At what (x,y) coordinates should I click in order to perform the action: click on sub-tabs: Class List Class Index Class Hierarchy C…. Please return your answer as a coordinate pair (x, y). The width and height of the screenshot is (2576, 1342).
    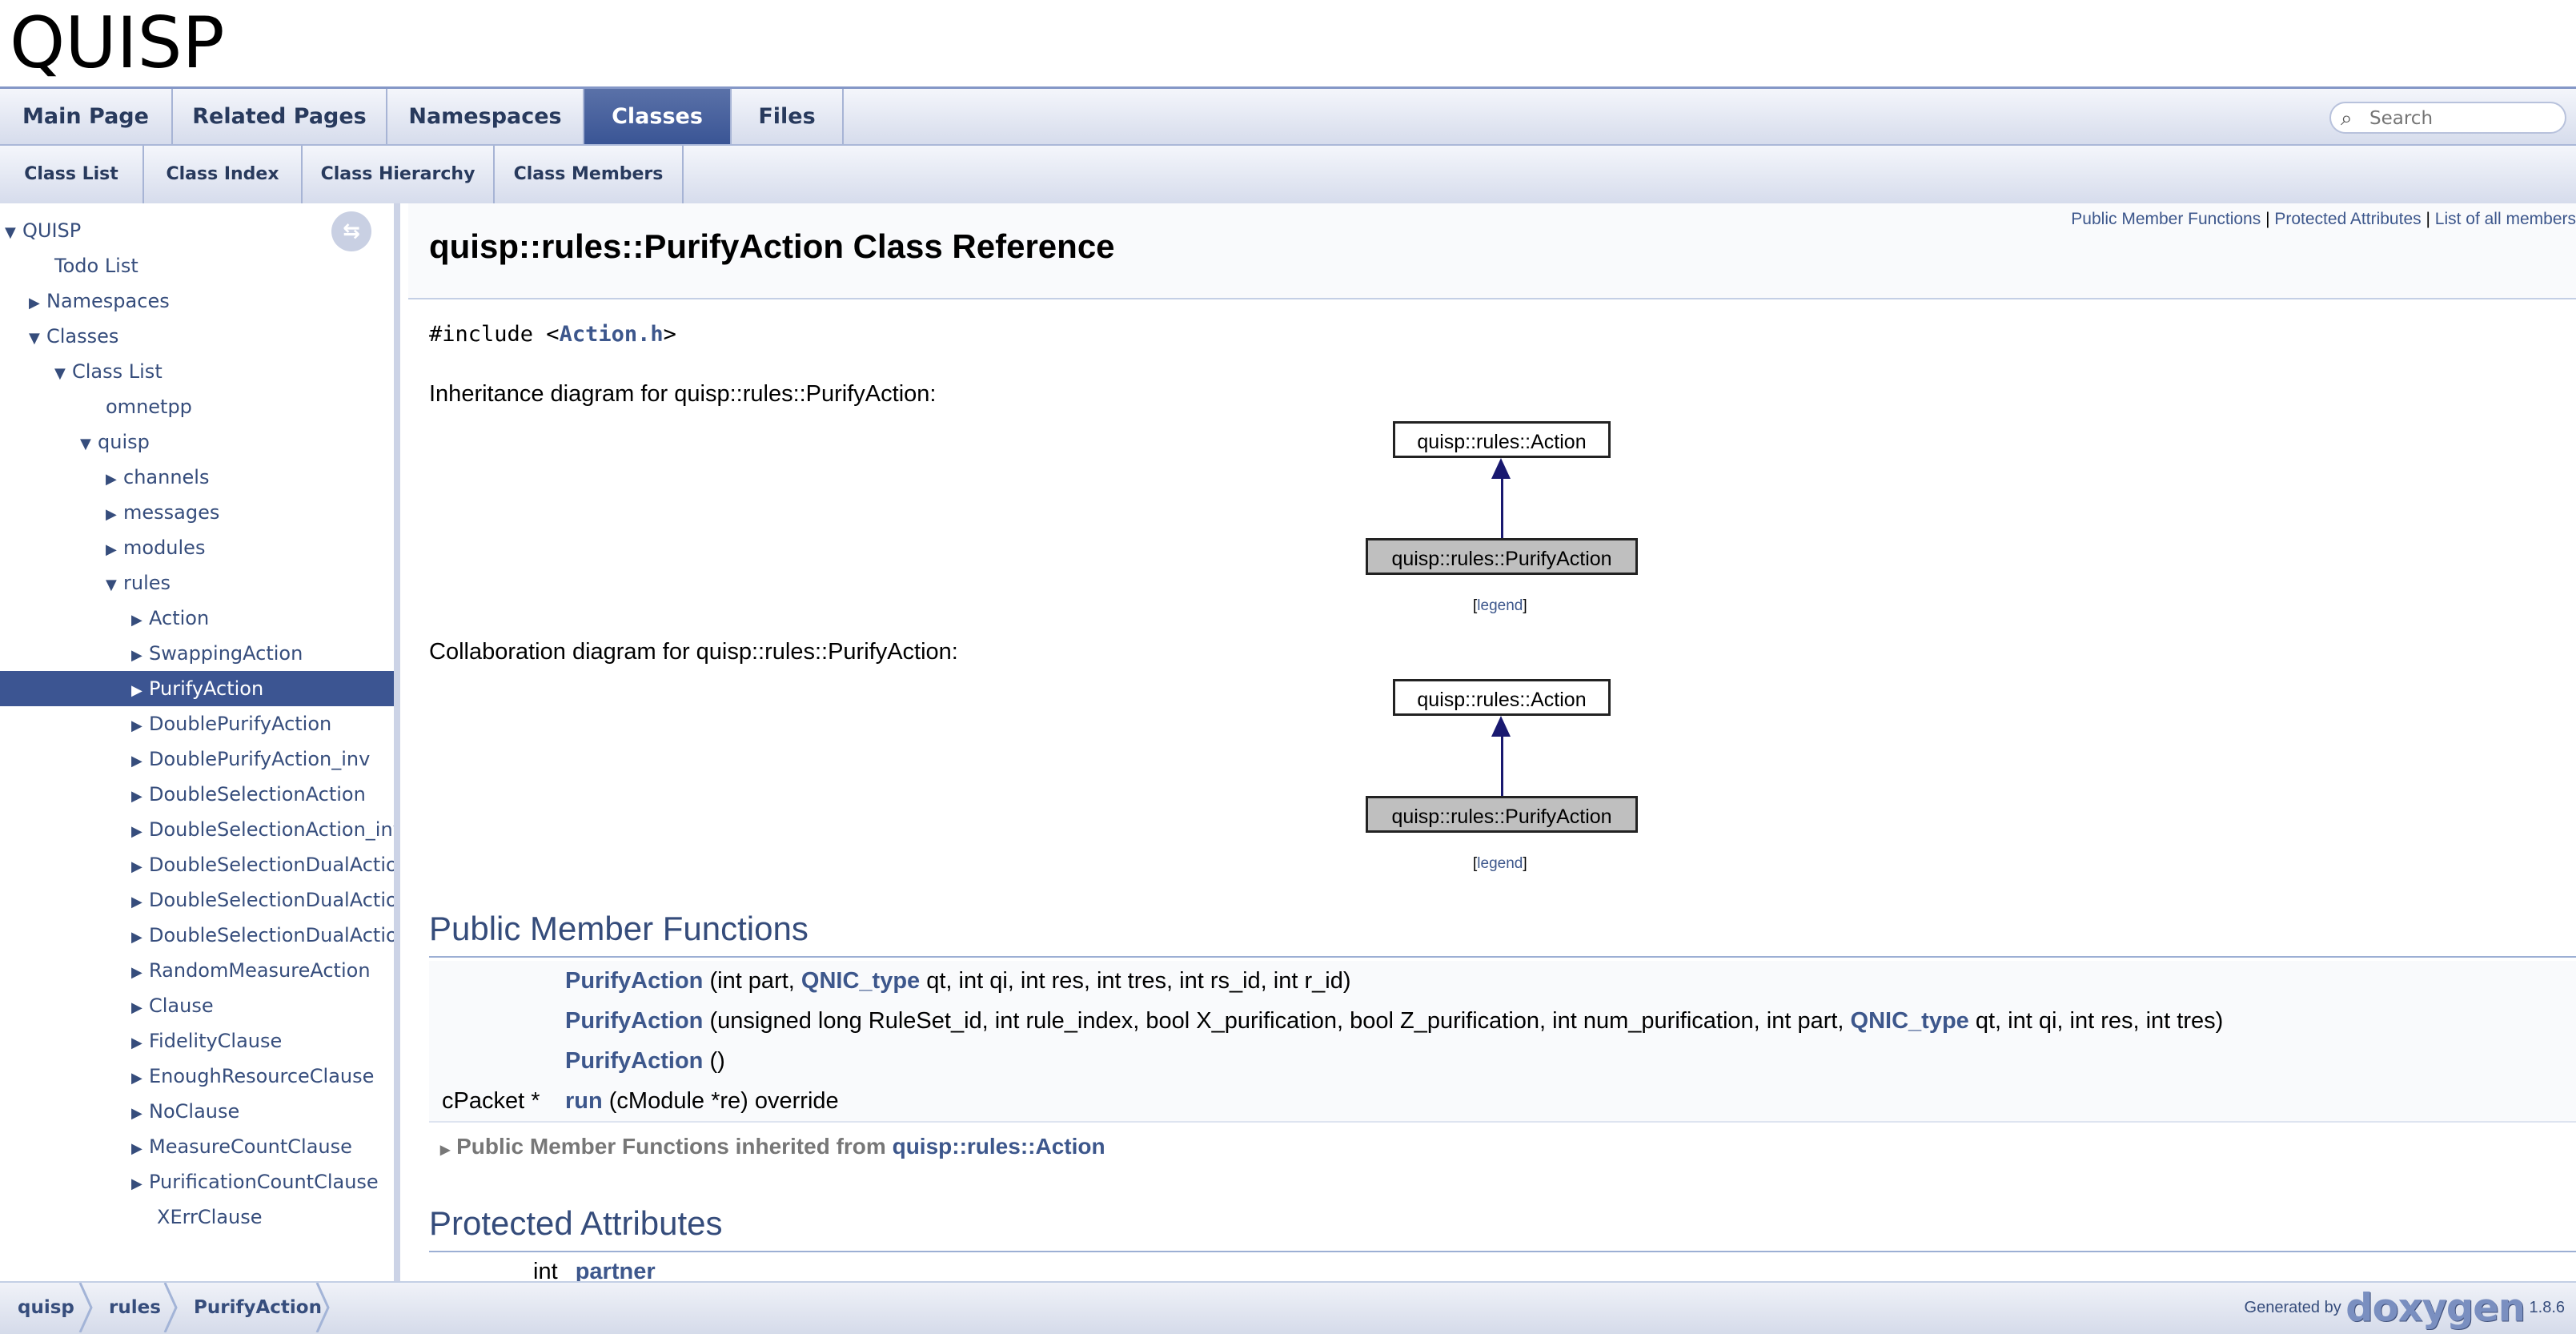
    Looking at the image, I should click on (1288, 173).